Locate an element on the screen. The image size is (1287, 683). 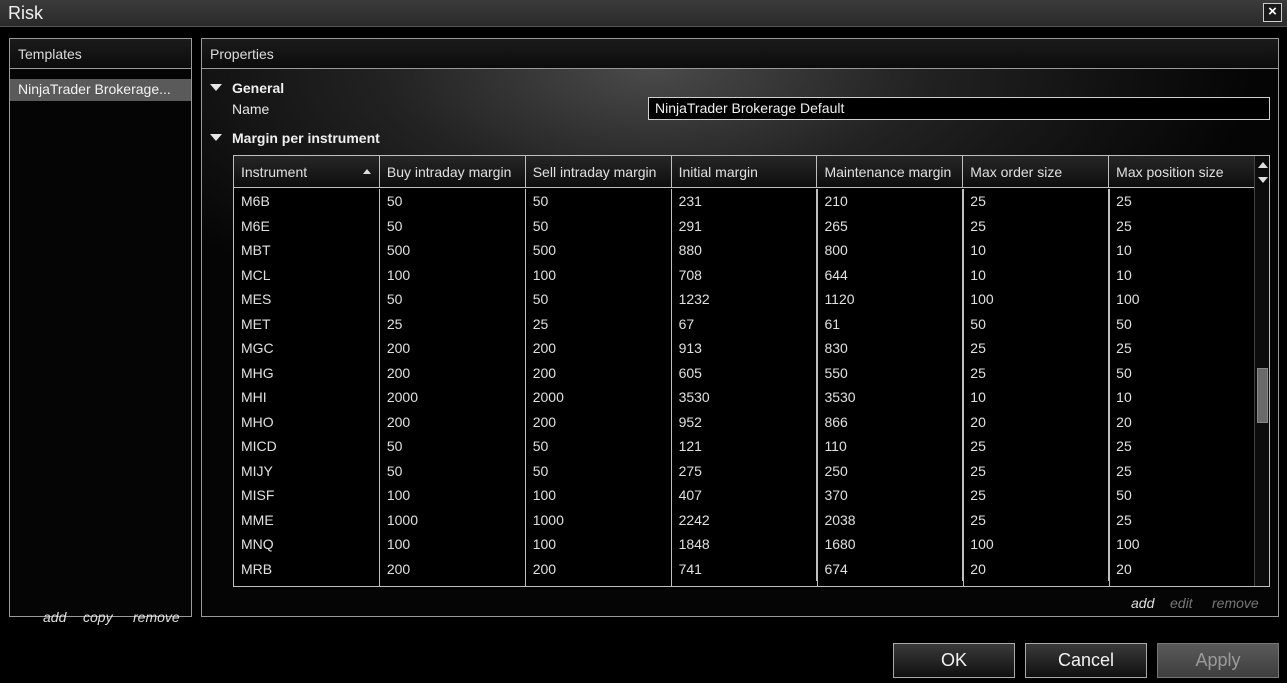
table-row: MNQ 100 100 1848 1680 100 100 is located at coordinates (744, 544).